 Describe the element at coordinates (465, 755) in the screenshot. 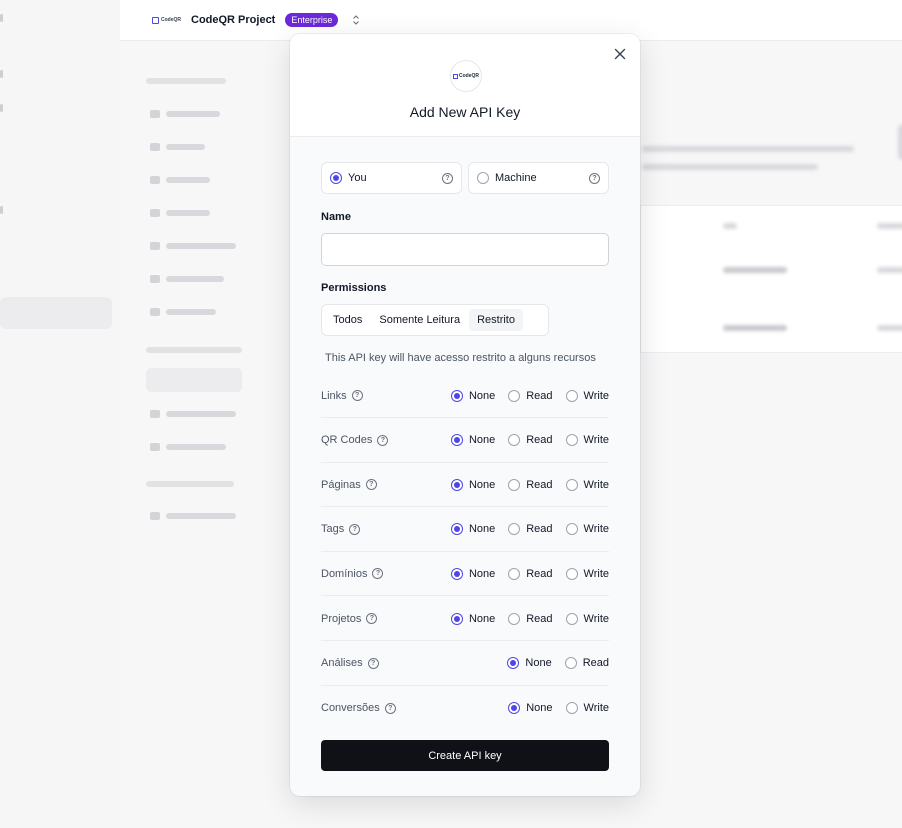

I see `create-api-key-button: Create API key` at that location.